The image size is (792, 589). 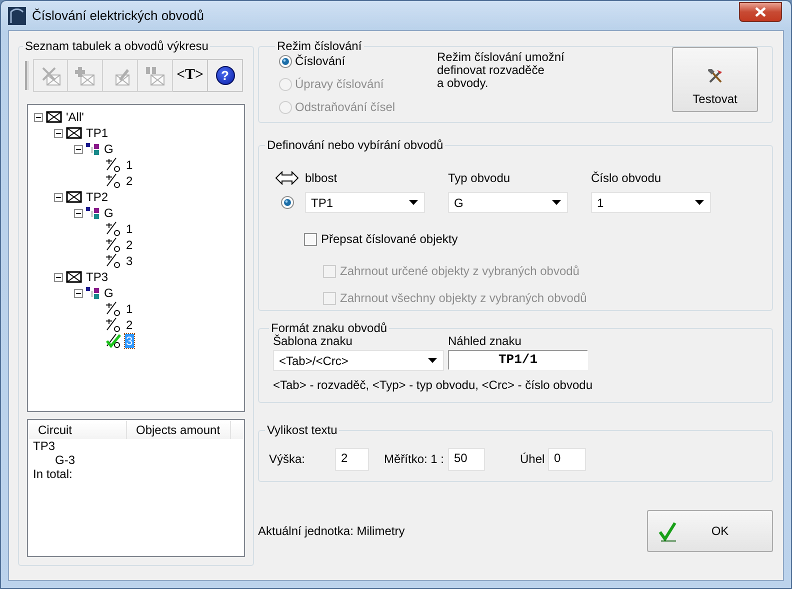 What do you see at coordinates (97, 133) in the screenshot?
I see `tree-item: TP1` at bounding box center [97, 133].